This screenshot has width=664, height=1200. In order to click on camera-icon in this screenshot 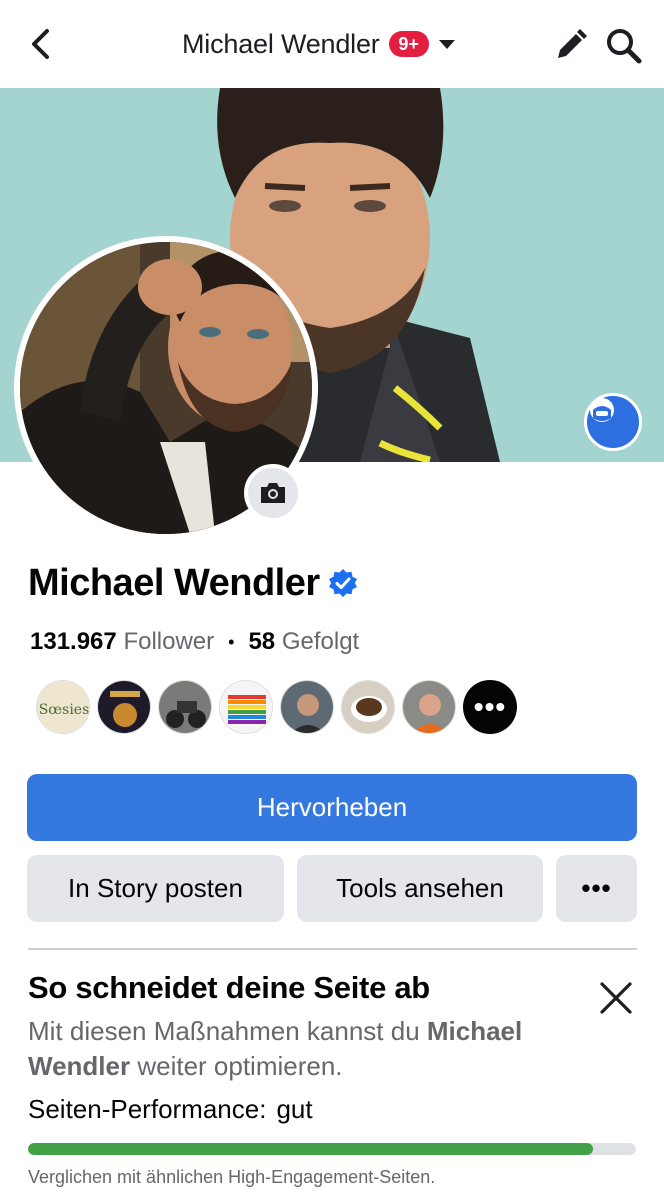, I will do `click(273, 493)`.